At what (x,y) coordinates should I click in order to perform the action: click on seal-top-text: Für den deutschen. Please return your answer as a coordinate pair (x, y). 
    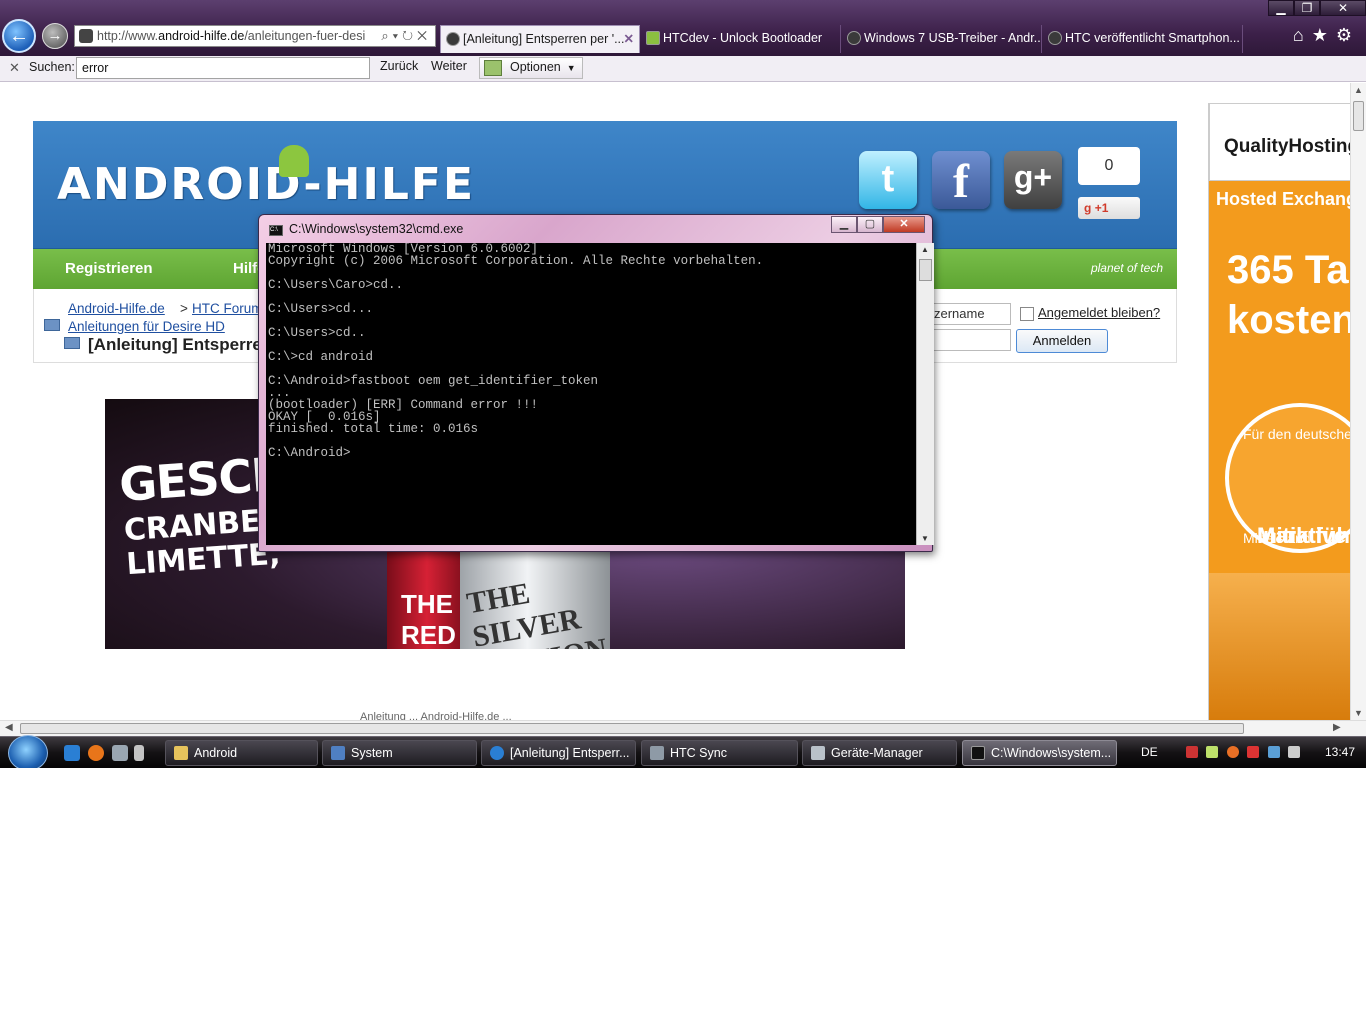
    Looking at the image, I should click on (1296, 434).